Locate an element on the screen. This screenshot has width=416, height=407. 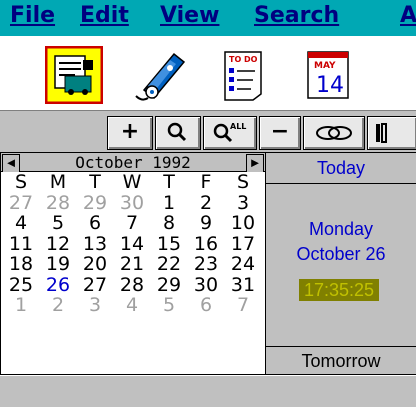
calendar-nav: ◄ October 1992 ► is located at coordinates (133, 162).